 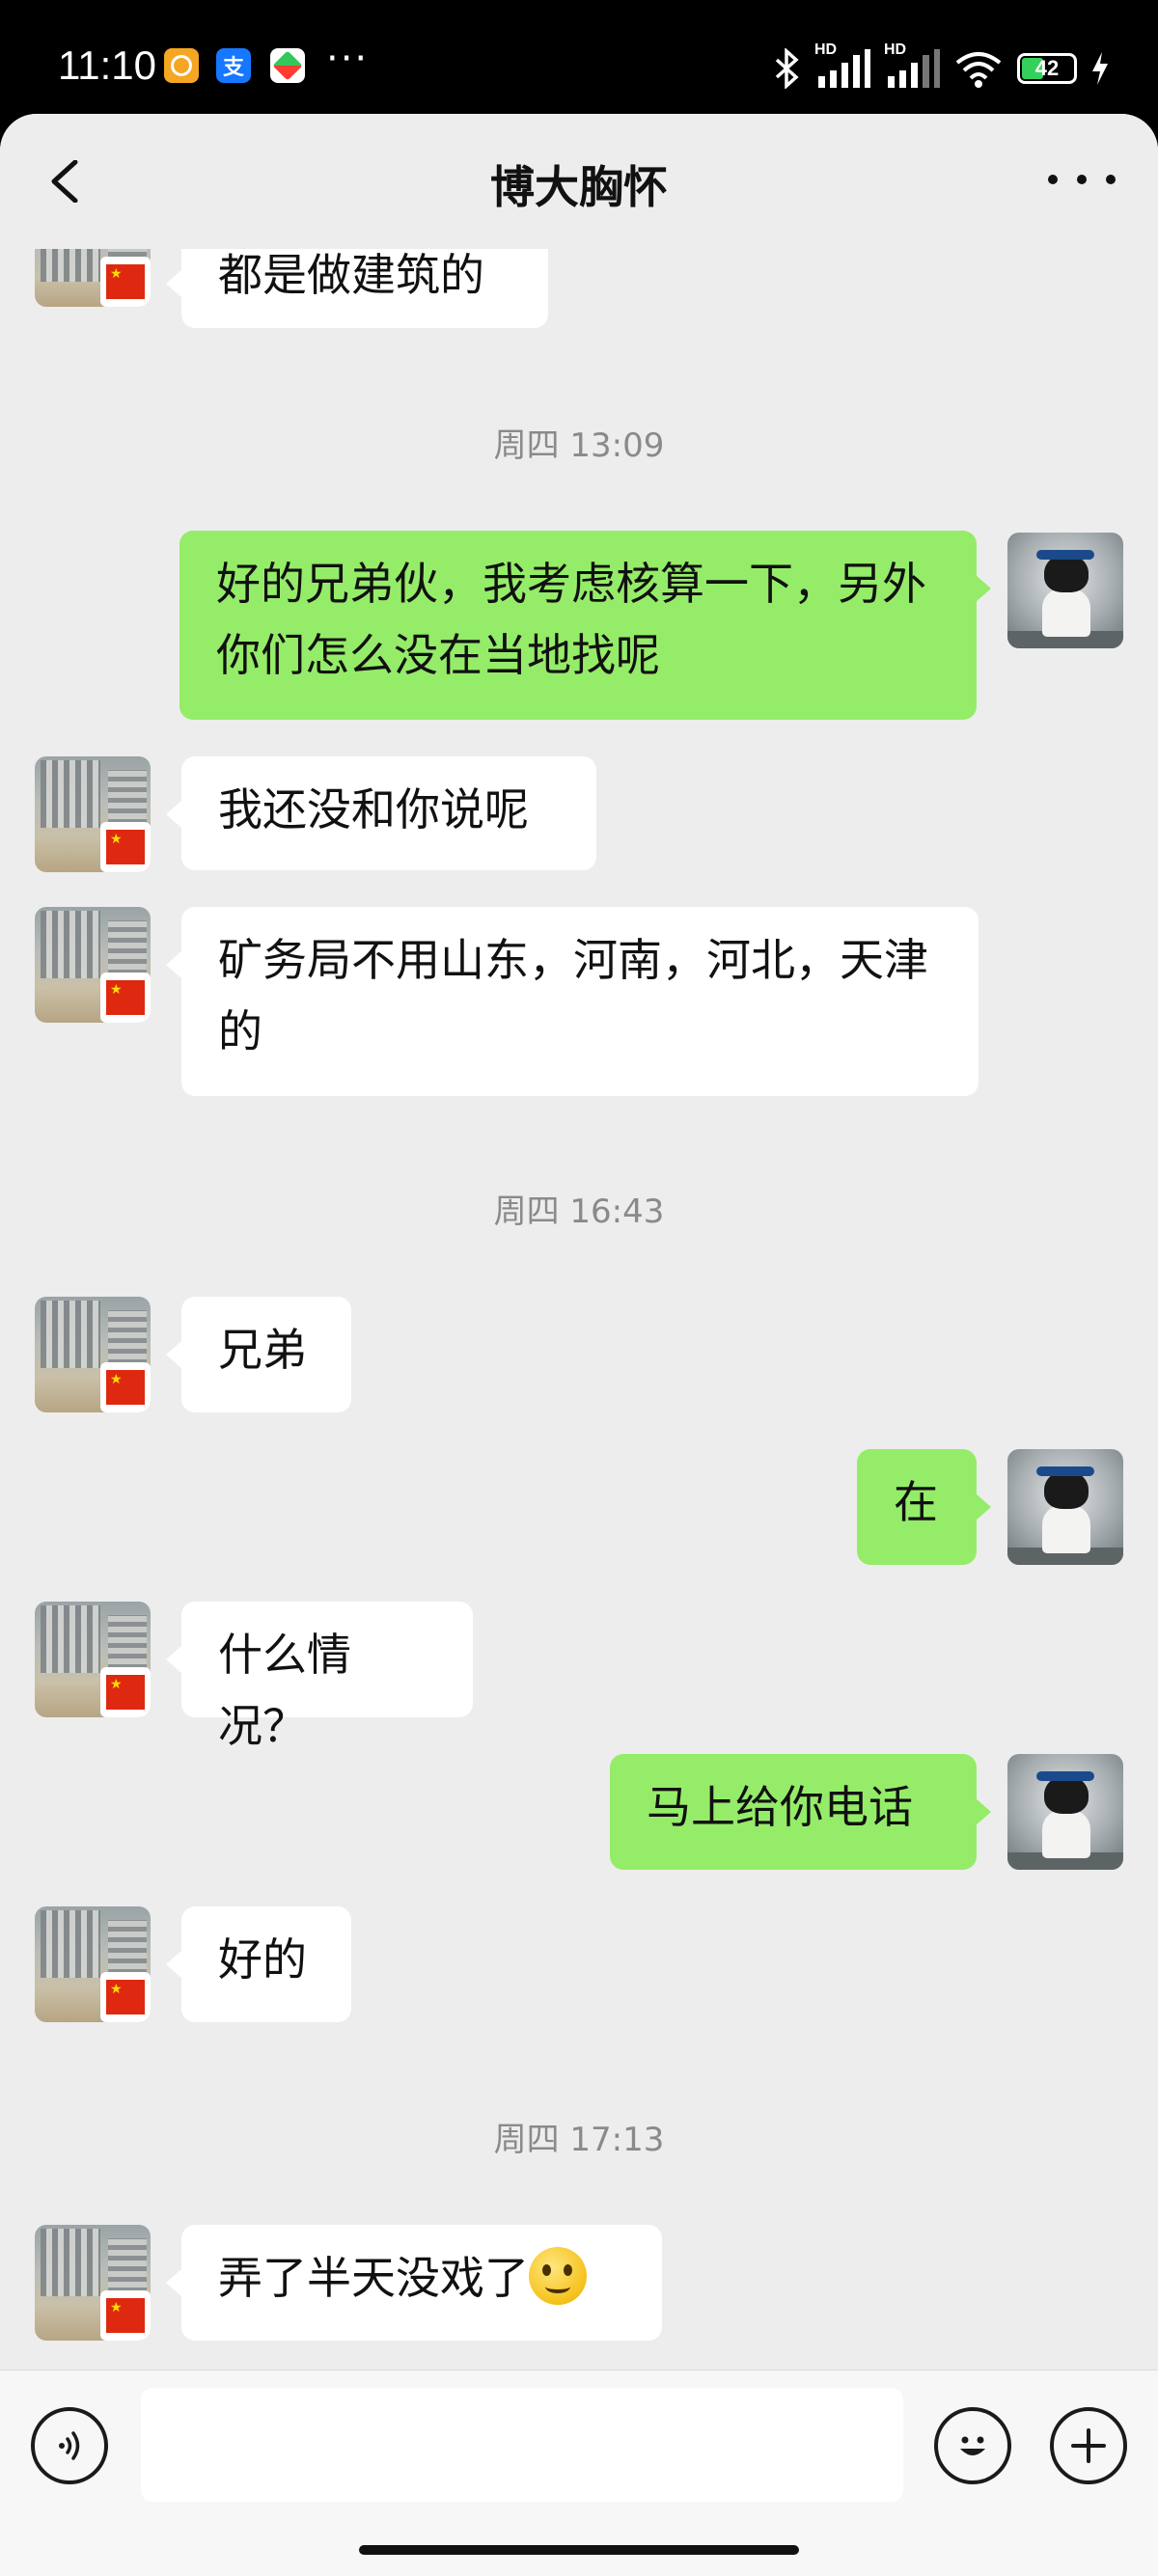 I want to click on more-notifications-icon: ···, so click(x=348, y=59).